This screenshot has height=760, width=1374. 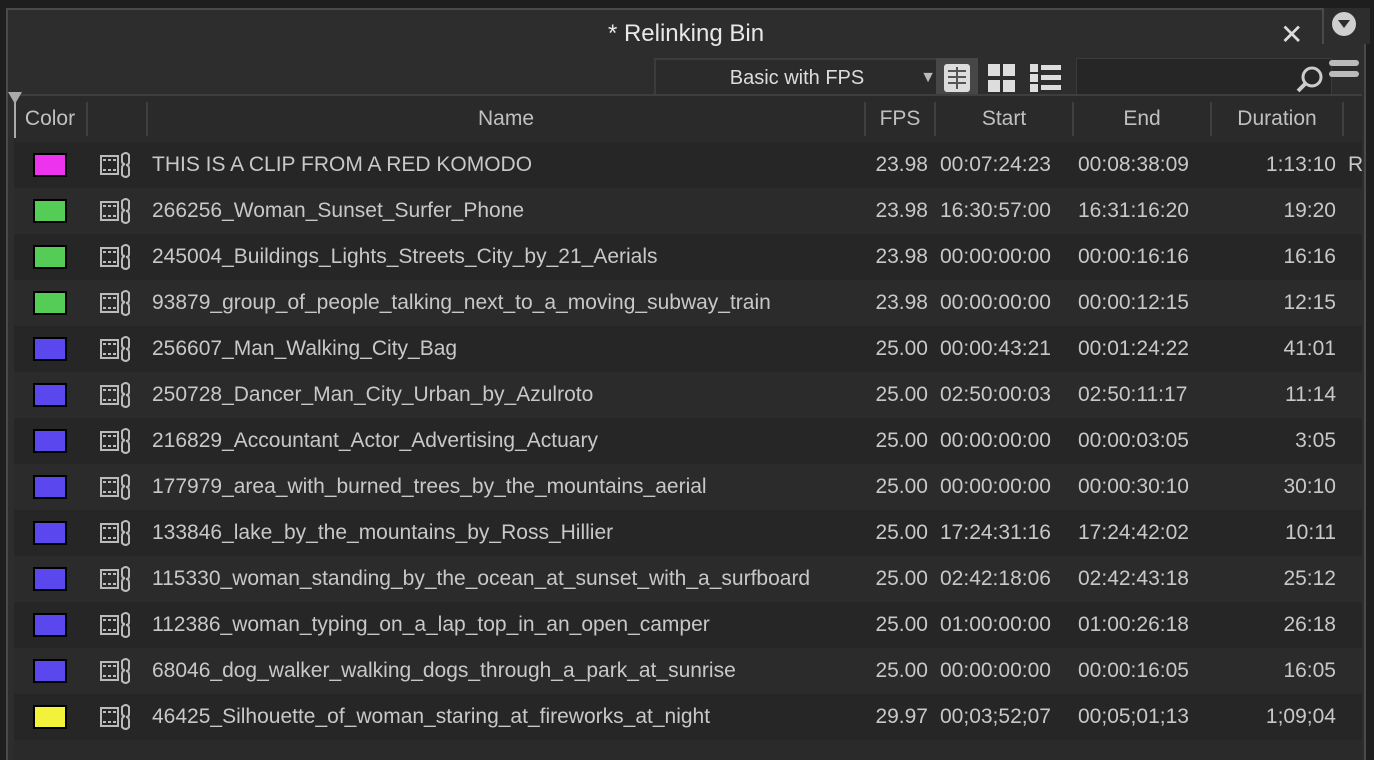 What do you see at coordinates (1133, 716) in the screenshot?
I see `clip-end: 00;05;01;13` at bounding box center [1133, 716].